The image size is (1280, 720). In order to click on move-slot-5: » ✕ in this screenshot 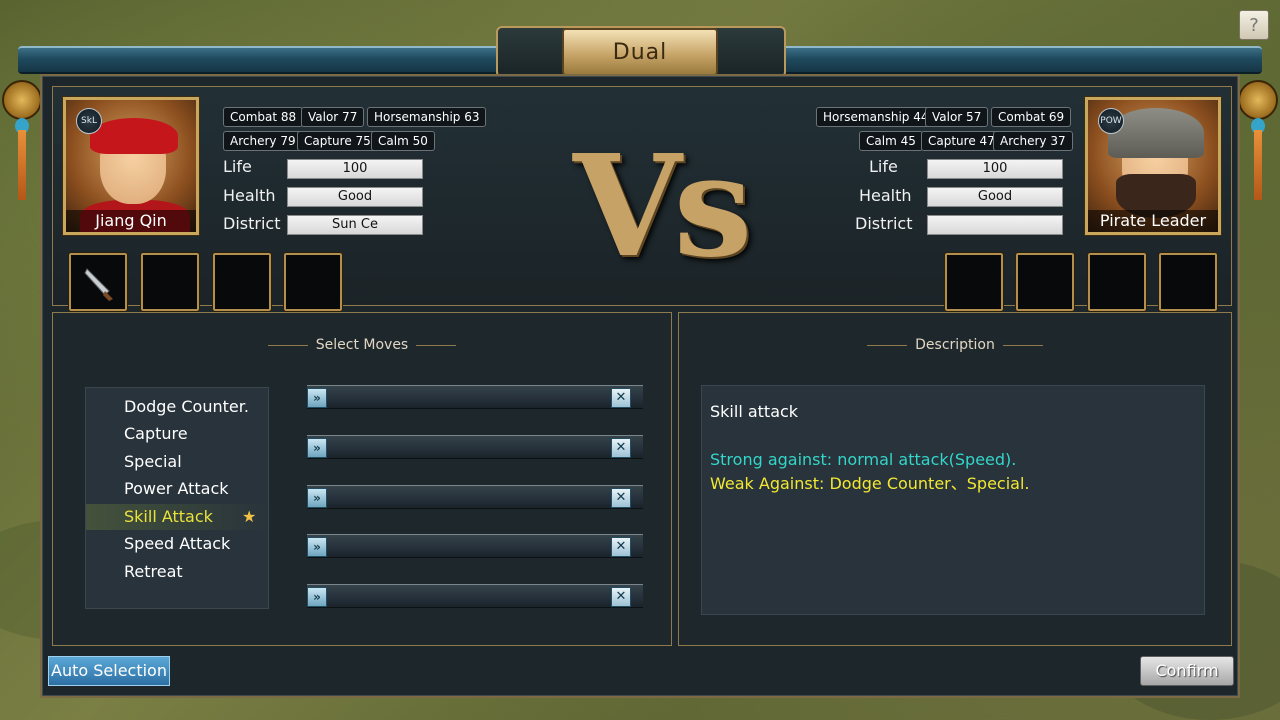, I will do `click(475, 596)`.